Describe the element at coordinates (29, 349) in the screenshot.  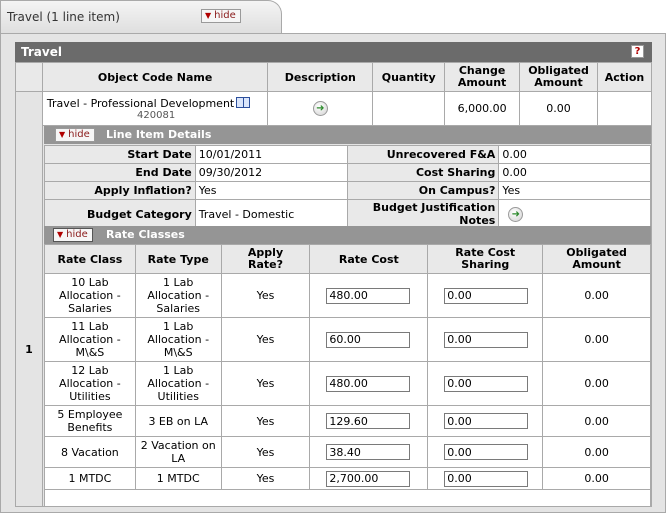
I see `row-number-label: 1` at that location.